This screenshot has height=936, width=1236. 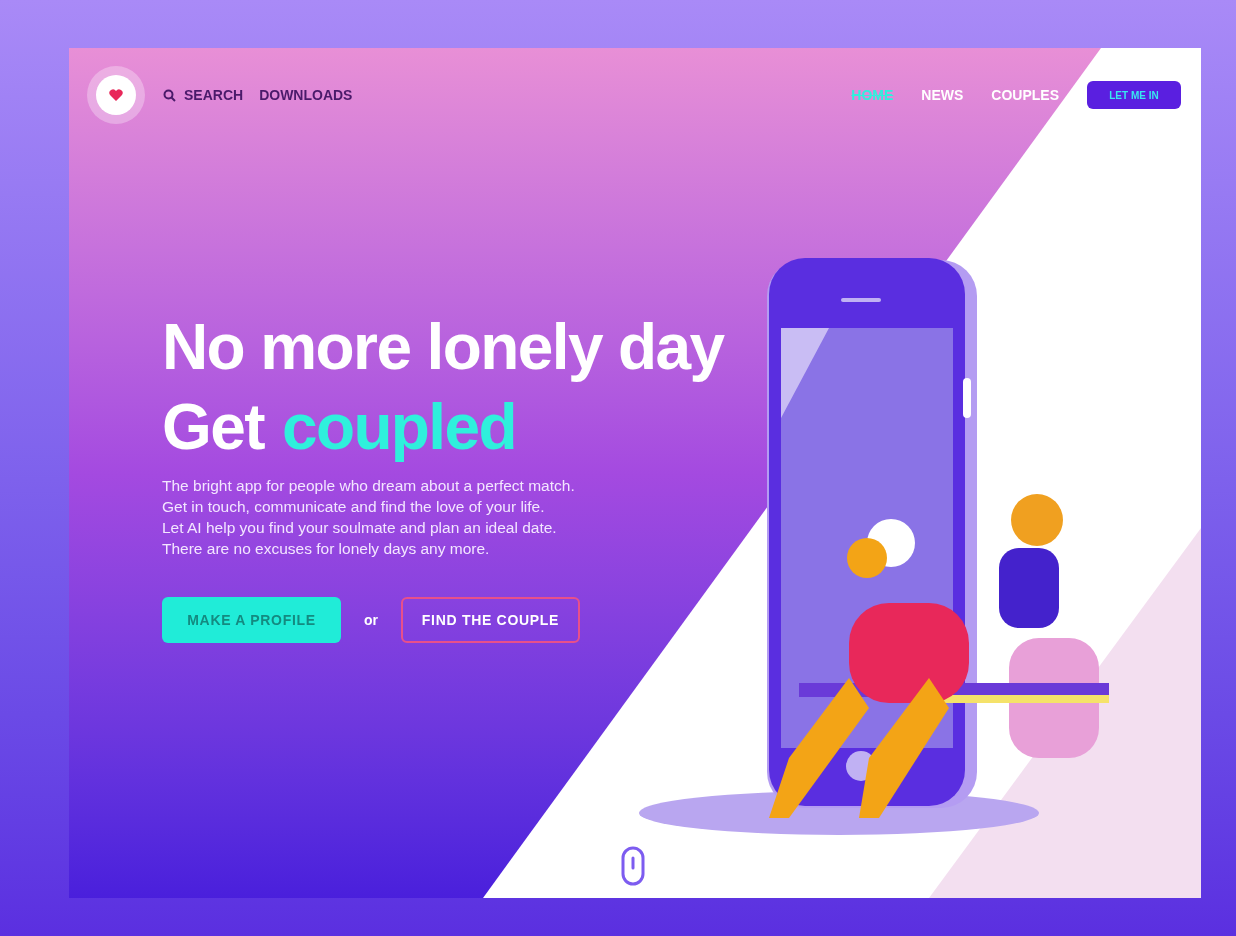 I want to click on find-couple-button: FIND THE COUPLE, so click(x=490, y=620).